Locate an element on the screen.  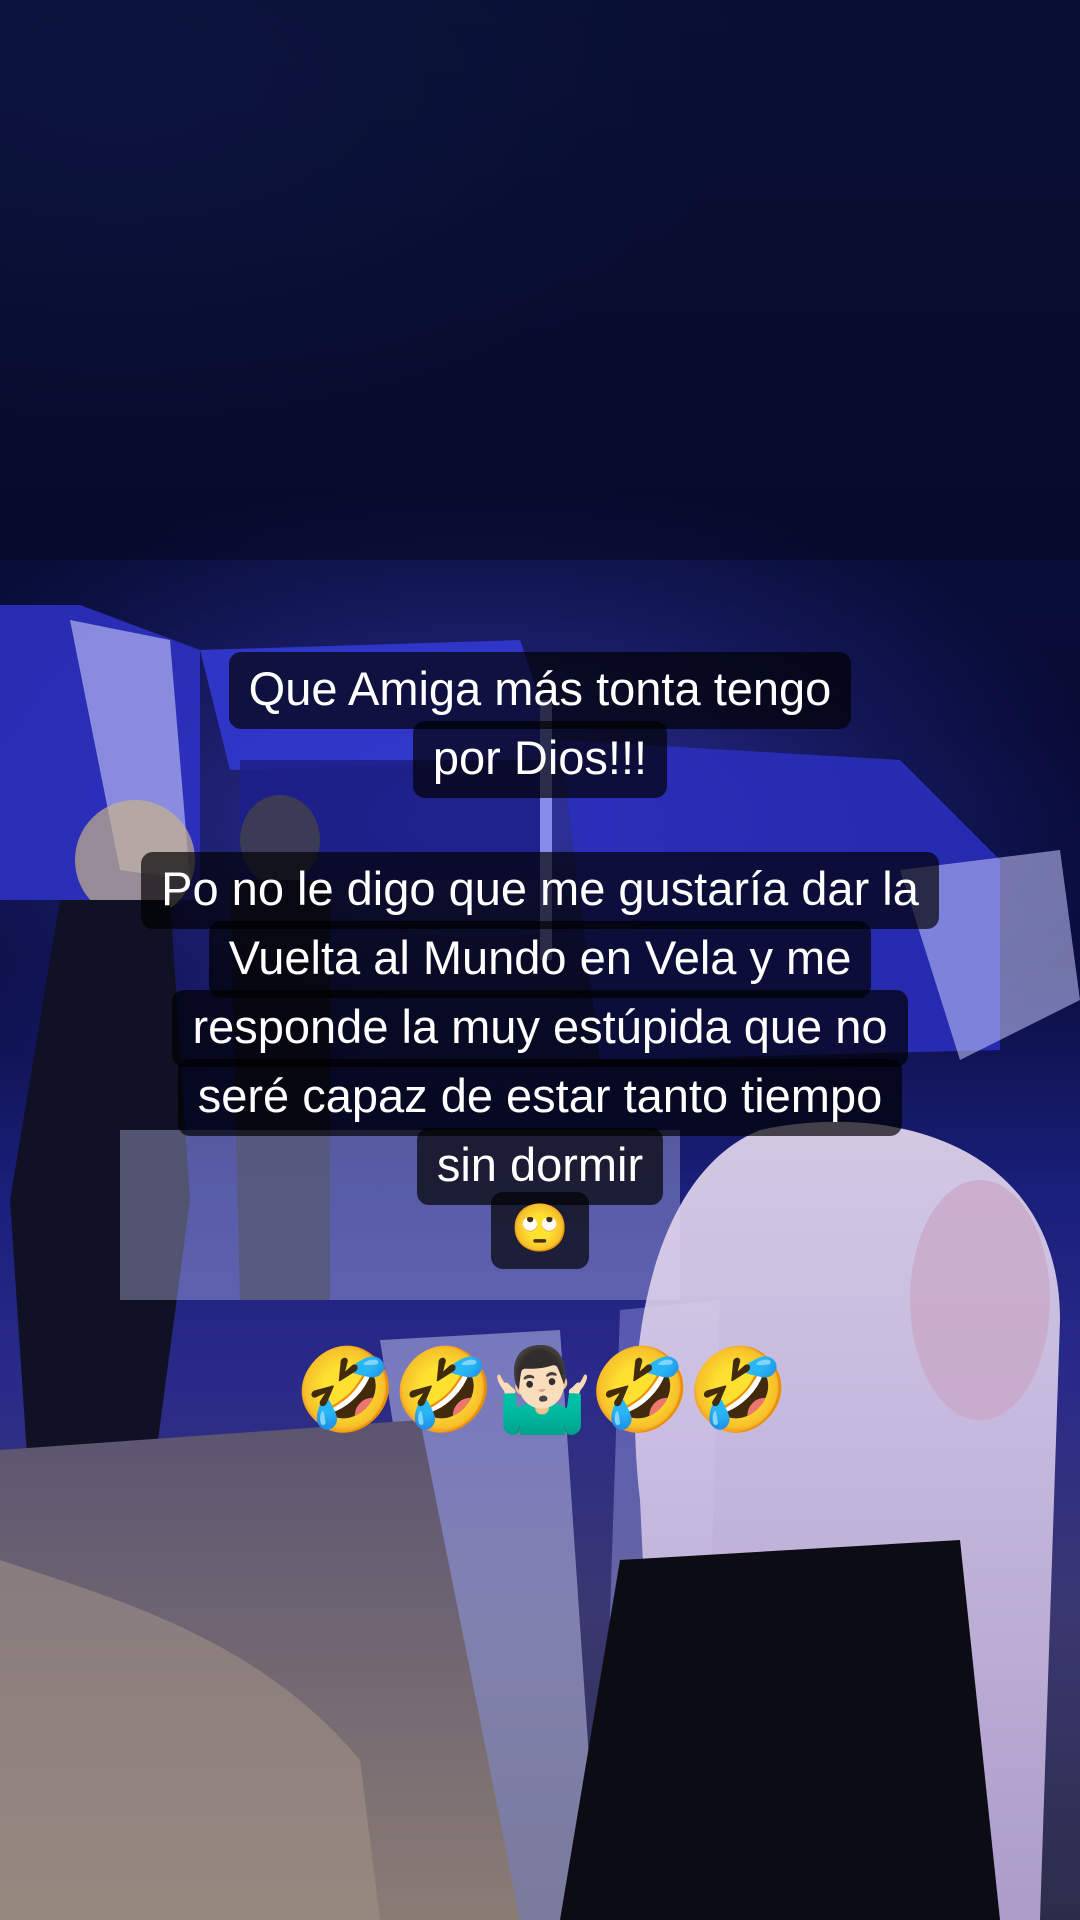
caption-line-4: Vuelta al Mundo en Vela y me is located at coordinates (540, 959).